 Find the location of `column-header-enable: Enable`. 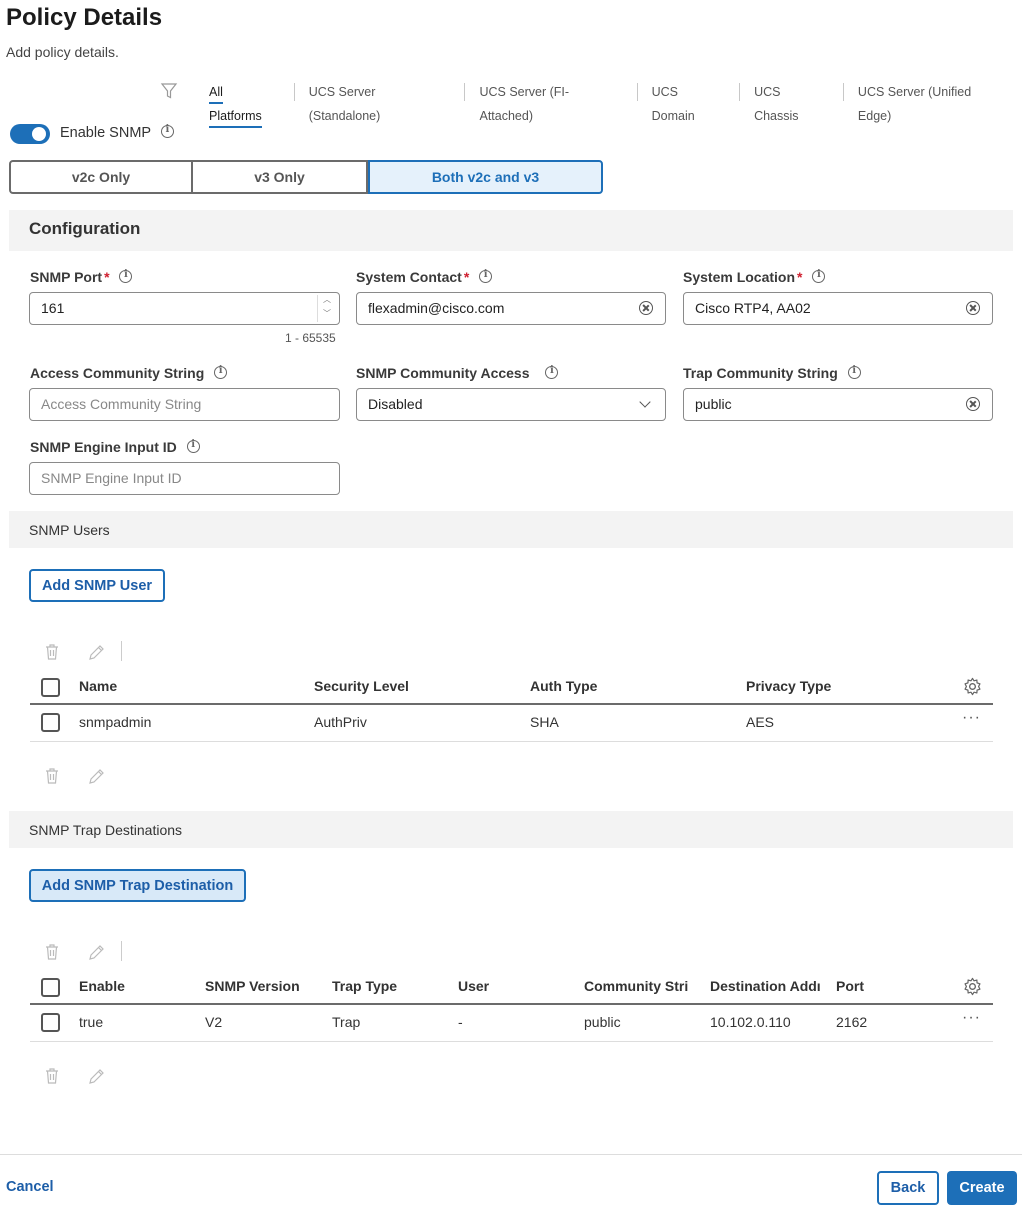

column-header-enable: Enable is located at coordinates (134, 986).